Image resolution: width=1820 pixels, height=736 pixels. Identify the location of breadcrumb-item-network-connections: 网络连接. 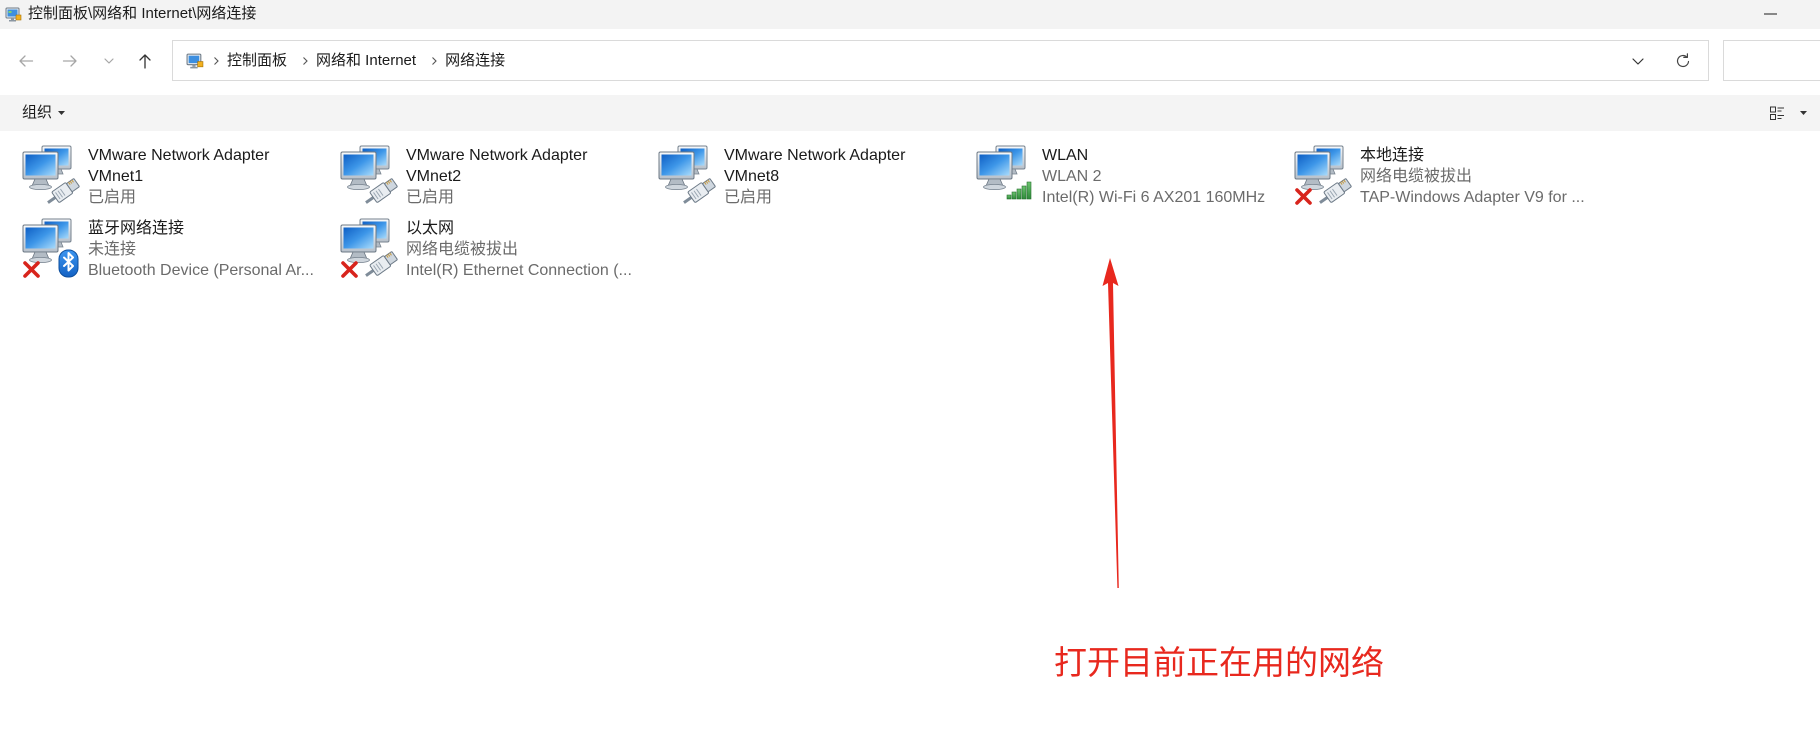
(475, 61).